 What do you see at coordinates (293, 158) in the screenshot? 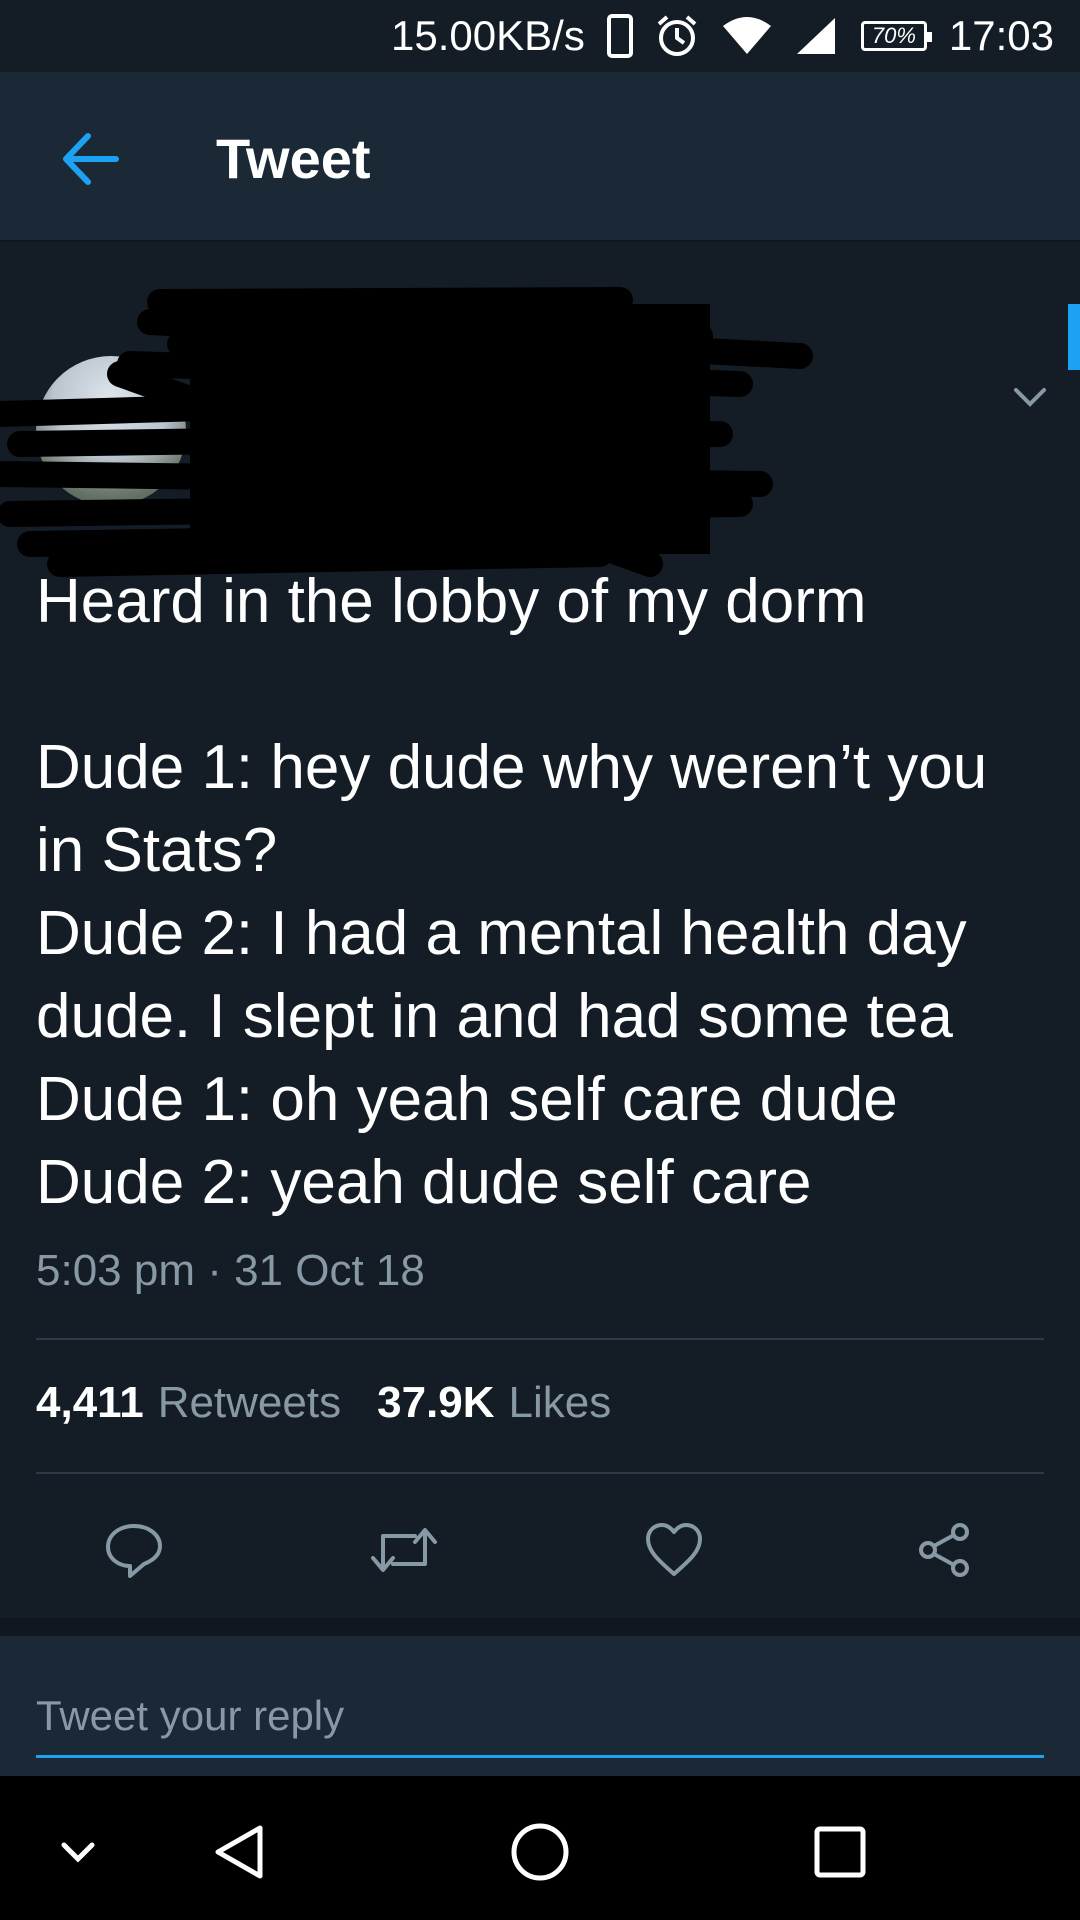
I see `page-title: Tweet` at bounding box center [293, 158].